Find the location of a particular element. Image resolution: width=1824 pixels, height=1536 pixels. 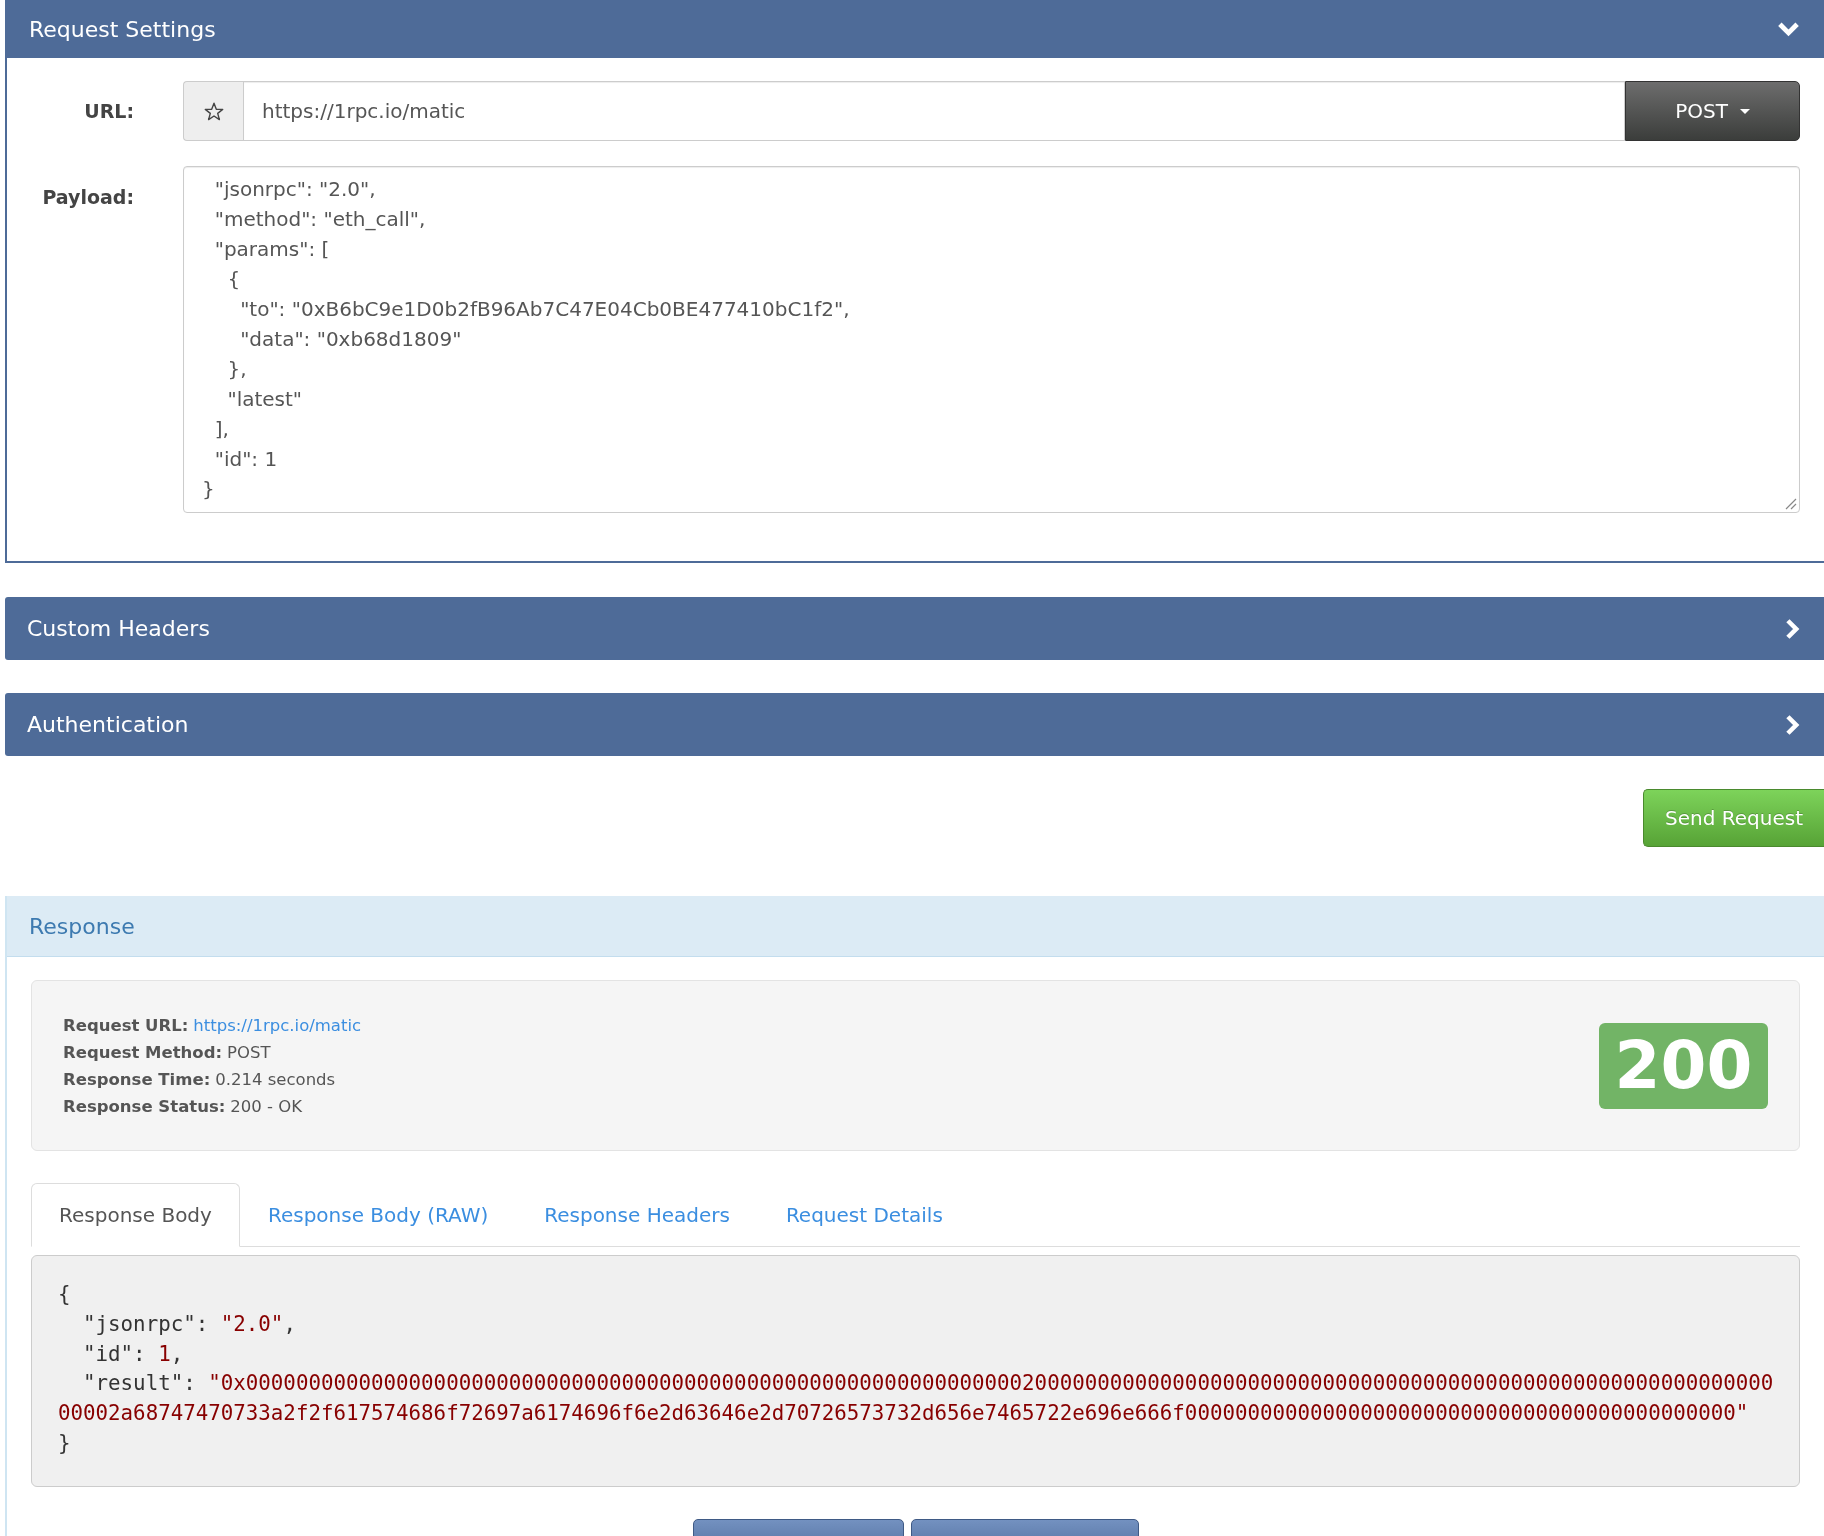

section-header-bar: Authentication is located at coordinates (914, 724).